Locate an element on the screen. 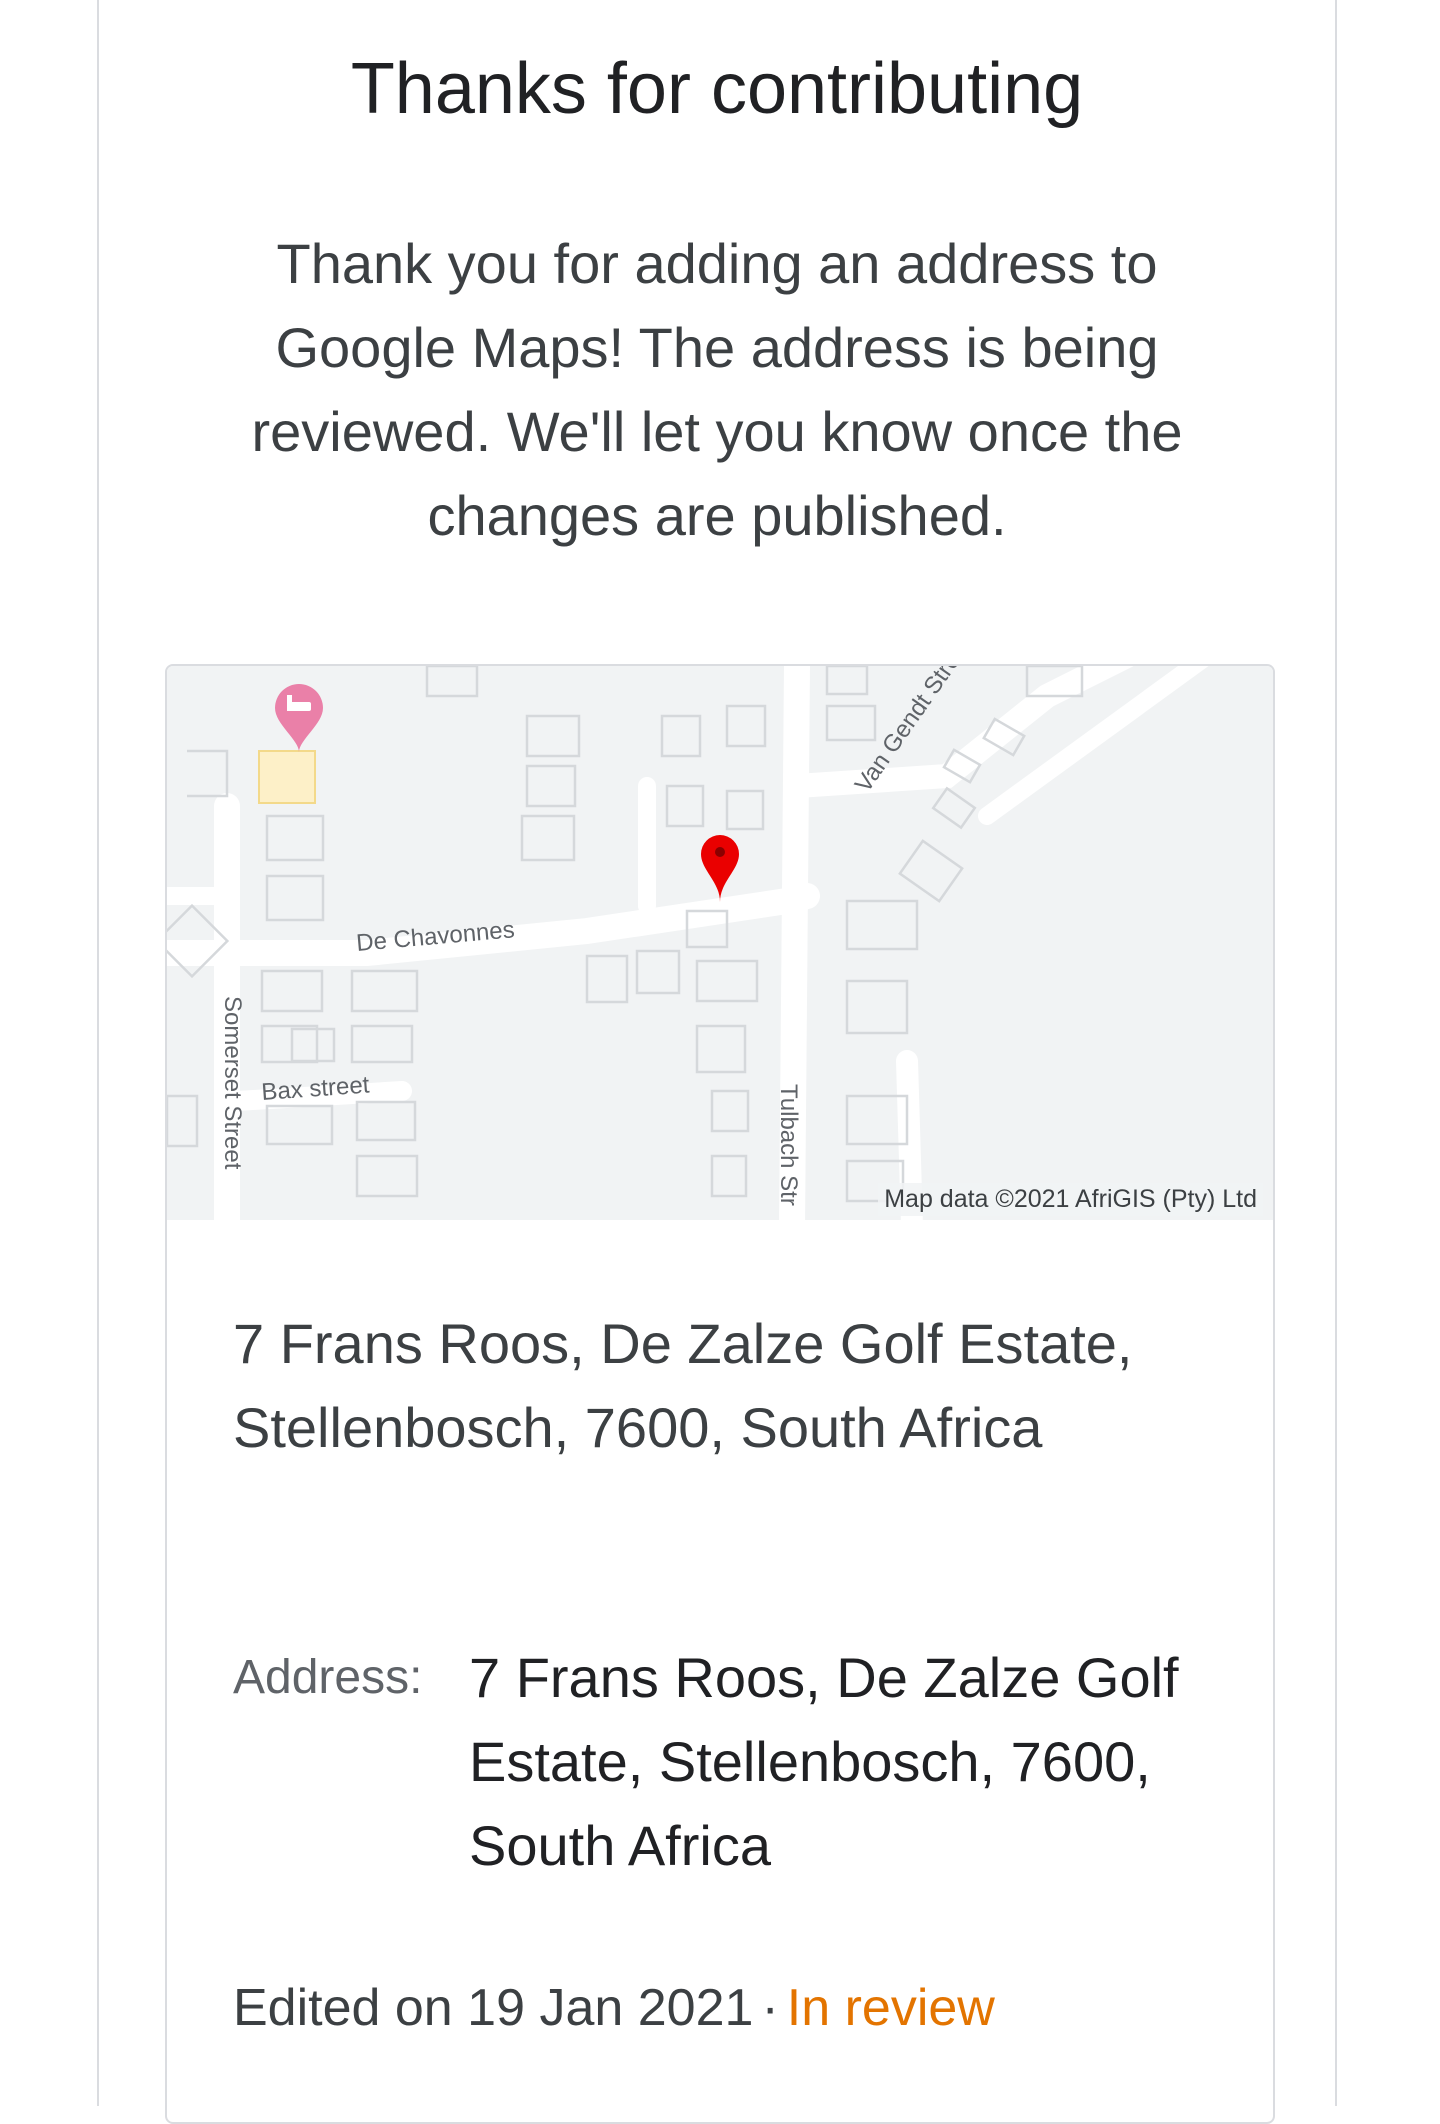 The height and width of the screenshot is (2124, 1440). edited-date: Edited on 19 Jan 2021 is located at coordinates (493, 2008).